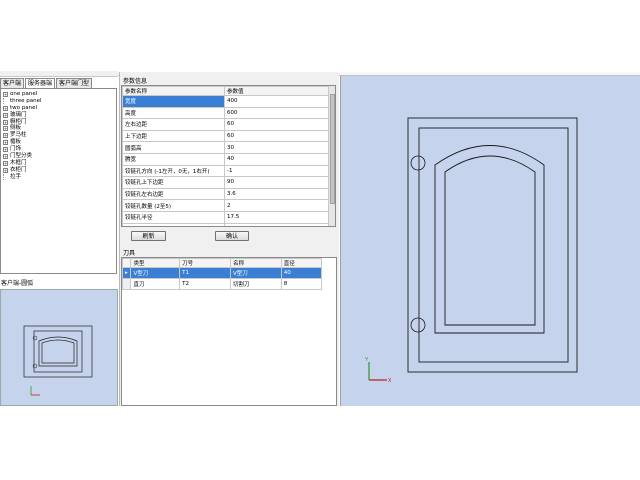 The width and height of the screenshot is (640, 480). I want to click on param-row: 铰链孔数量 (2至5) 2, so click(226, 205).